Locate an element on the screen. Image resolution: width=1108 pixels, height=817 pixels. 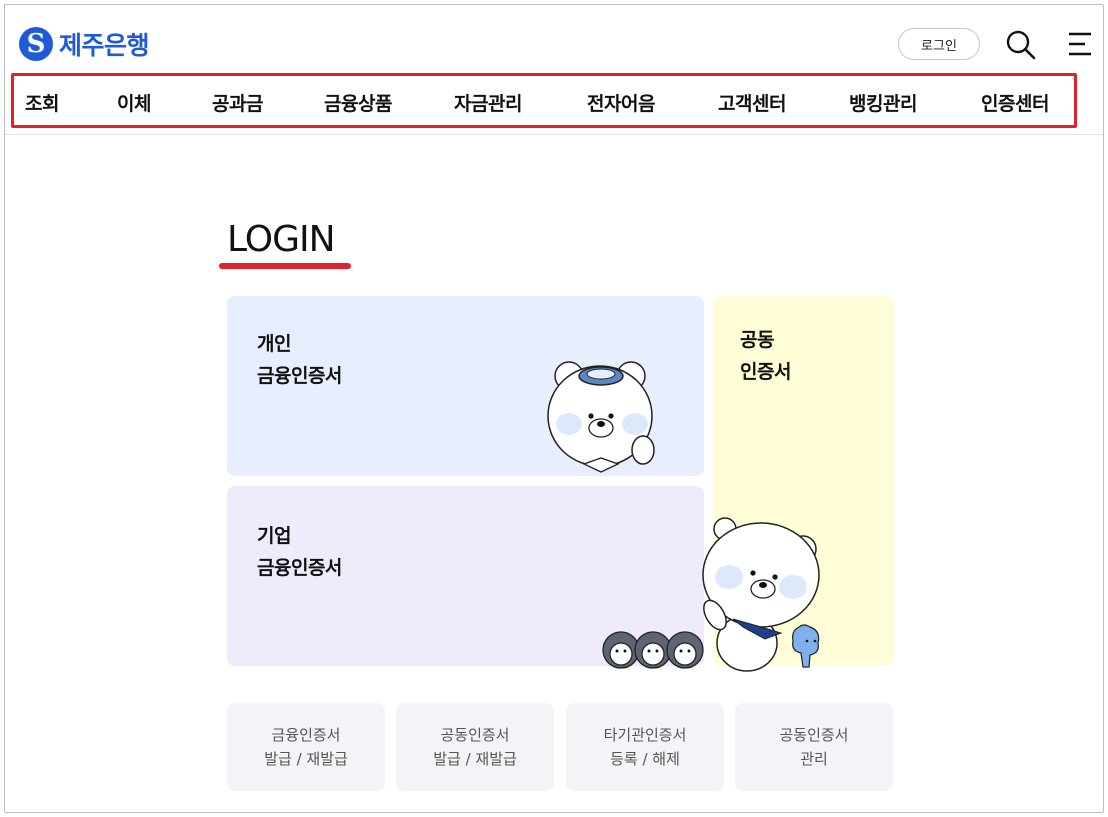
header-divider is located at coordinates (554, 134).